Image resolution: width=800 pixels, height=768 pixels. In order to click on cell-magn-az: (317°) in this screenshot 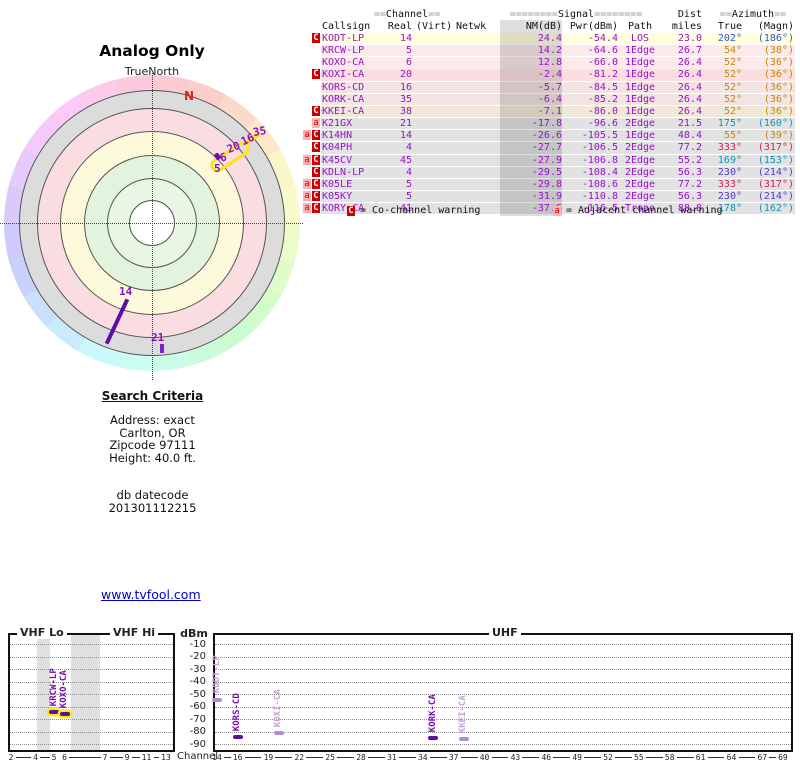, I will do `click(775, 148)`.